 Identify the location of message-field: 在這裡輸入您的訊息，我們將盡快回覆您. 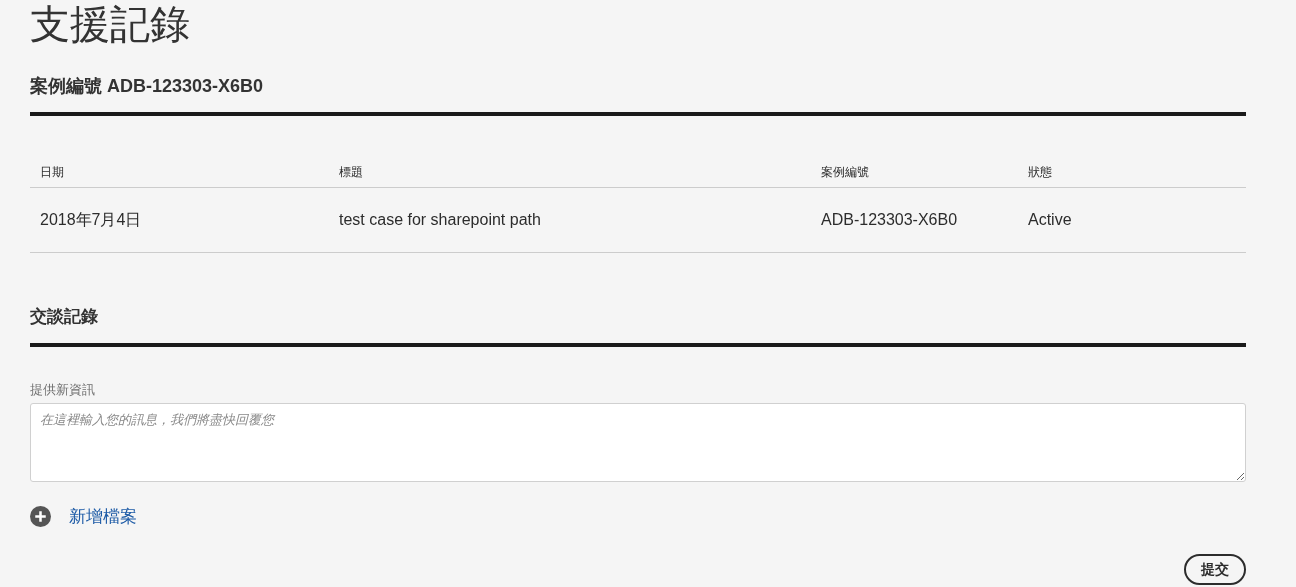
(638, 442).